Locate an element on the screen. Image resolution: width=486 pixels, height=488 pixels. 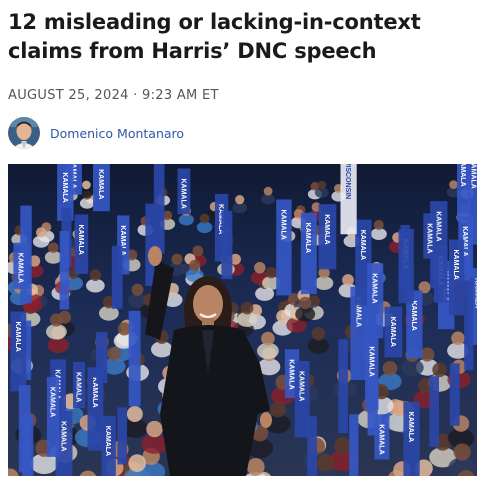
author-avatar is located at coordinates (24, 133).